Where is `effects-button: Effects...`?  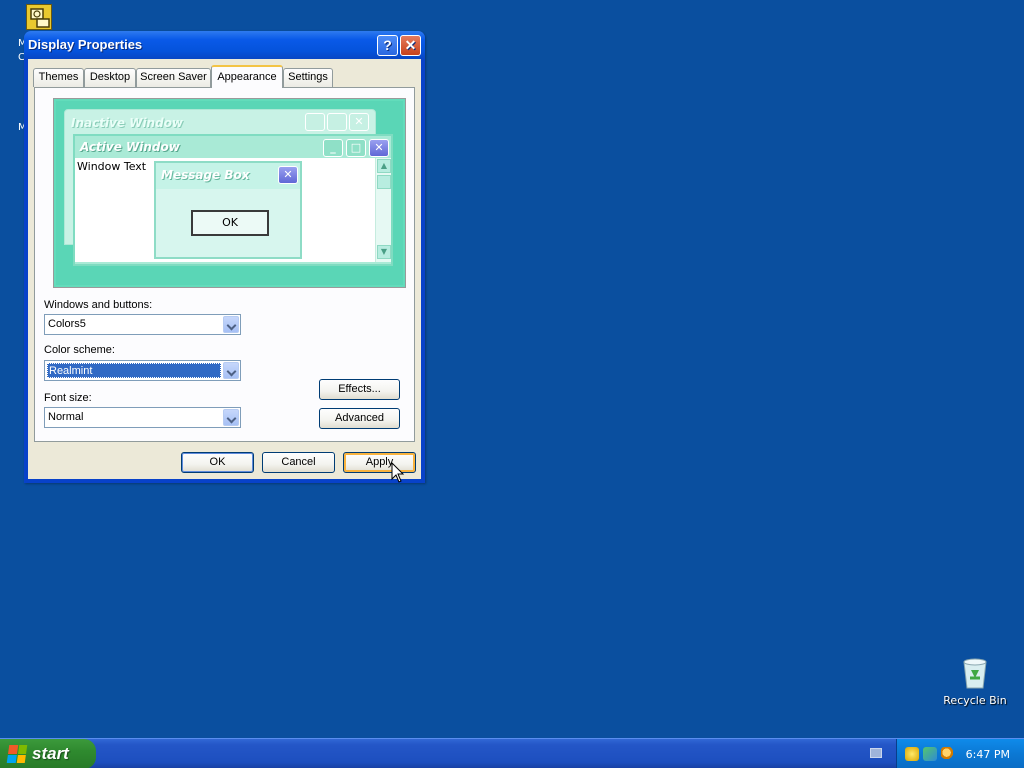 effects-button: Effects... is located at coordinates (359, 389).